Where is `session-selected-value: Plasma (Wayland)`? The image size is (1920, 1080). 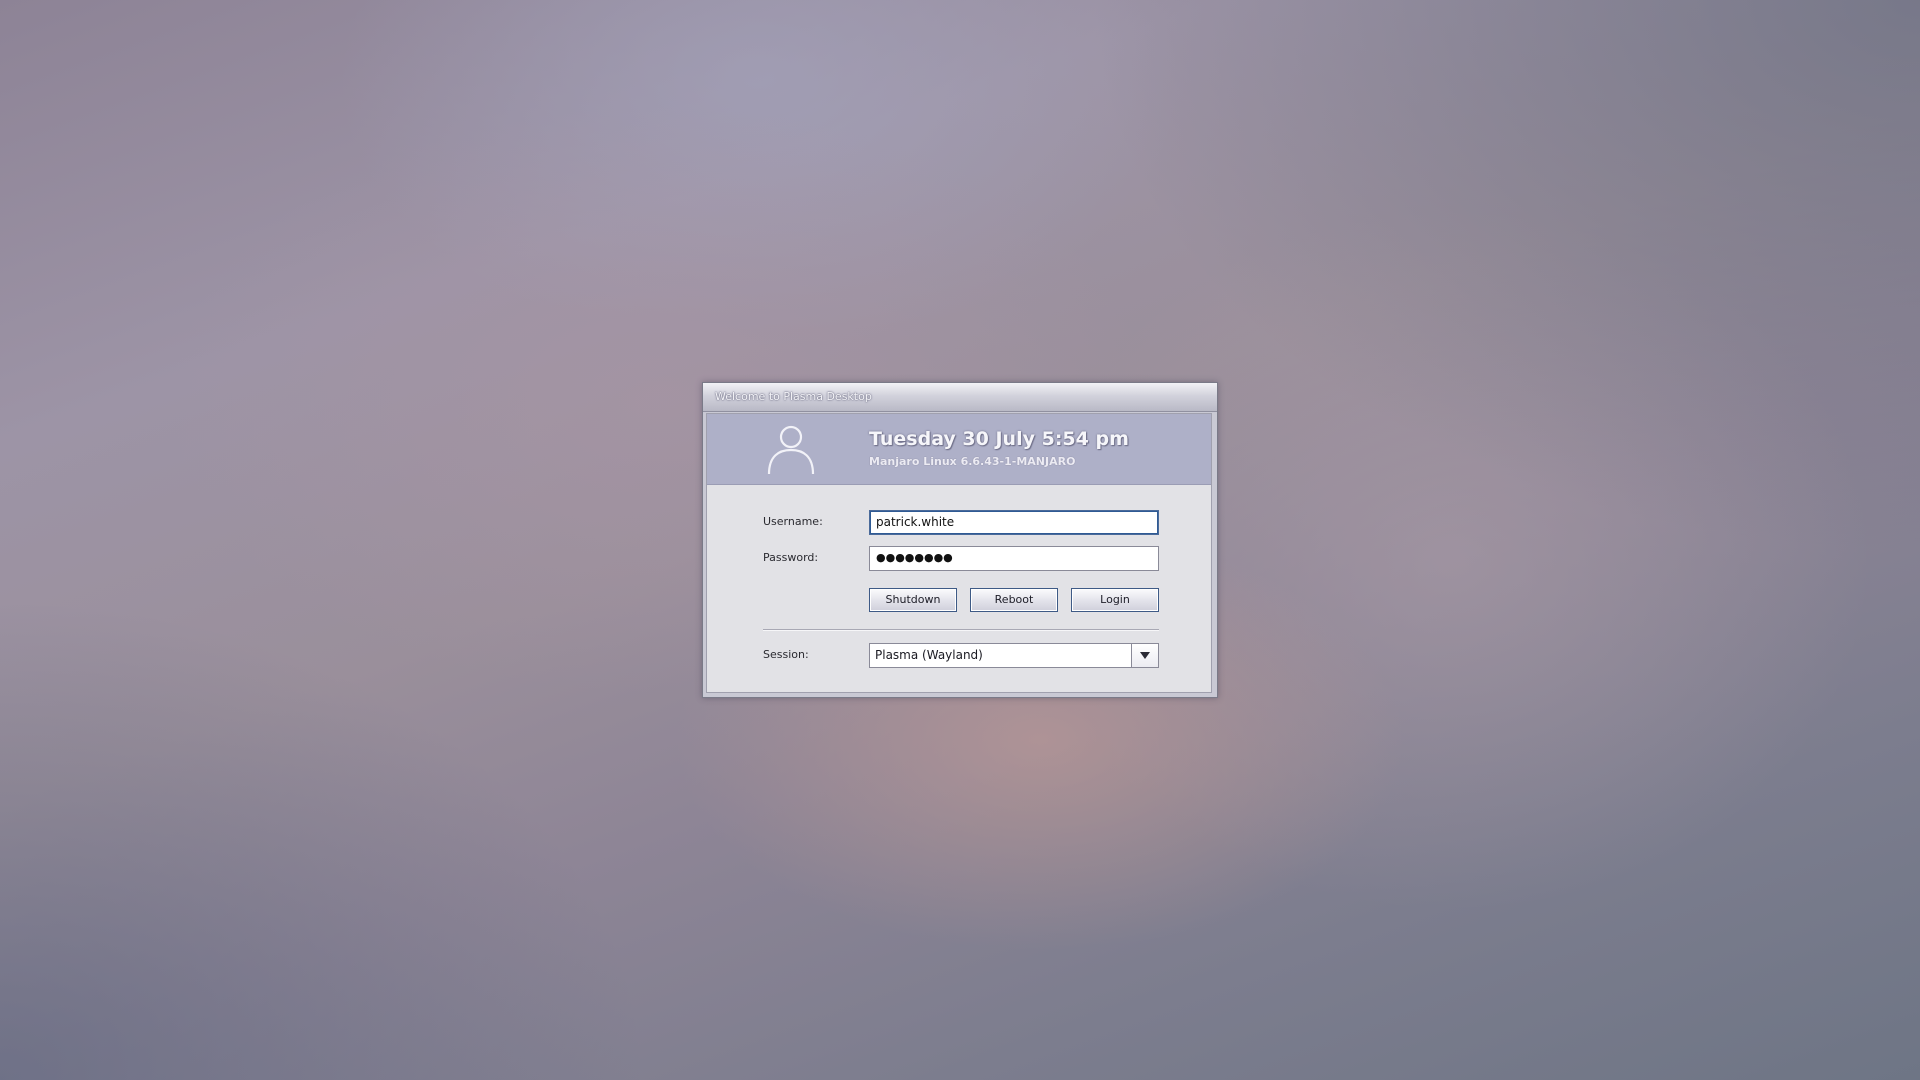
session-selected-value: Plasma (Wayland) is located at coordinates (929, 655).